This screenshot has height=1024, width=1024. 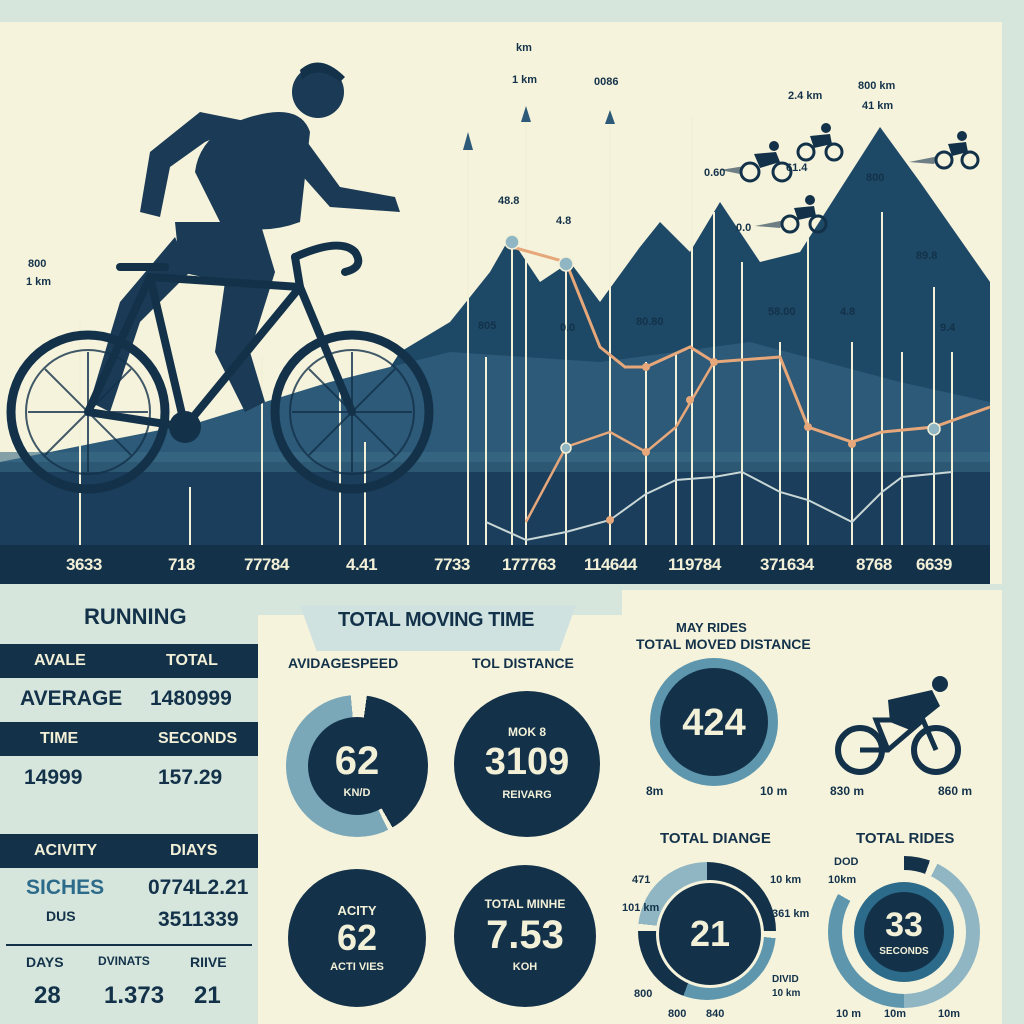 What do you see at coordinates (785, 979) in the screenshot?
I see `diag-label: DIVID` at bounding box center [785, 979].